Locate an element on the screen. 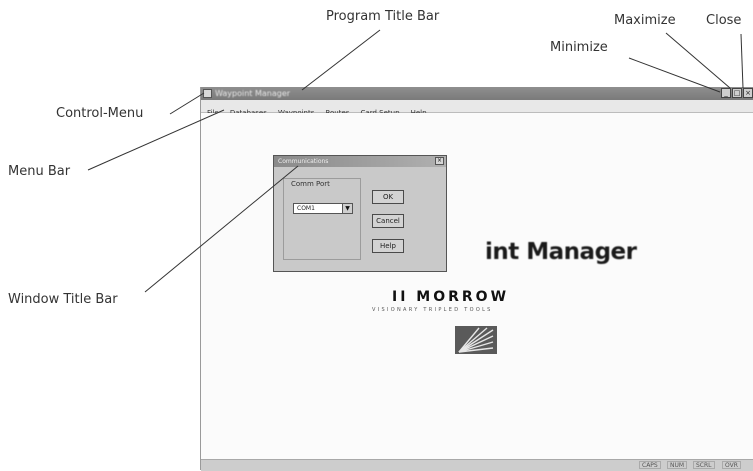 This screenshot has height=471, width=753. help-button: Help is located at coordinates (388, 246).